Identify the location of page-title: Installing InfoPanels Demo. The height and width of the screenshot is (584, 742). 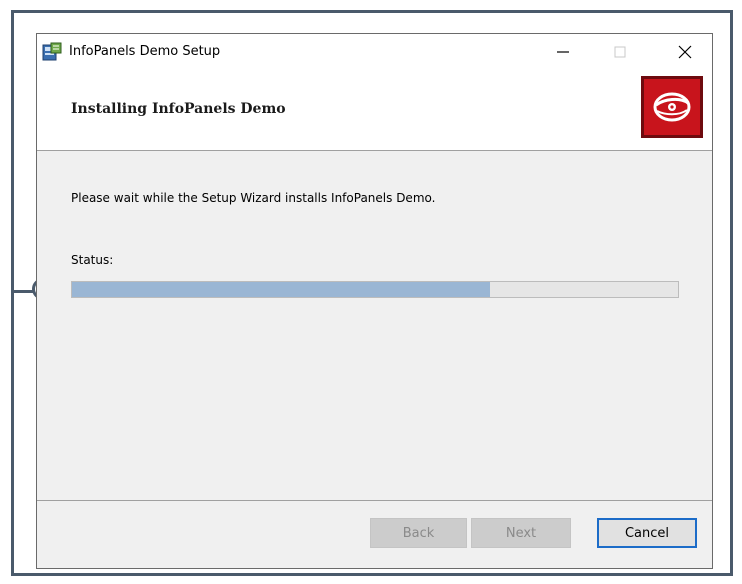
(178, 109).